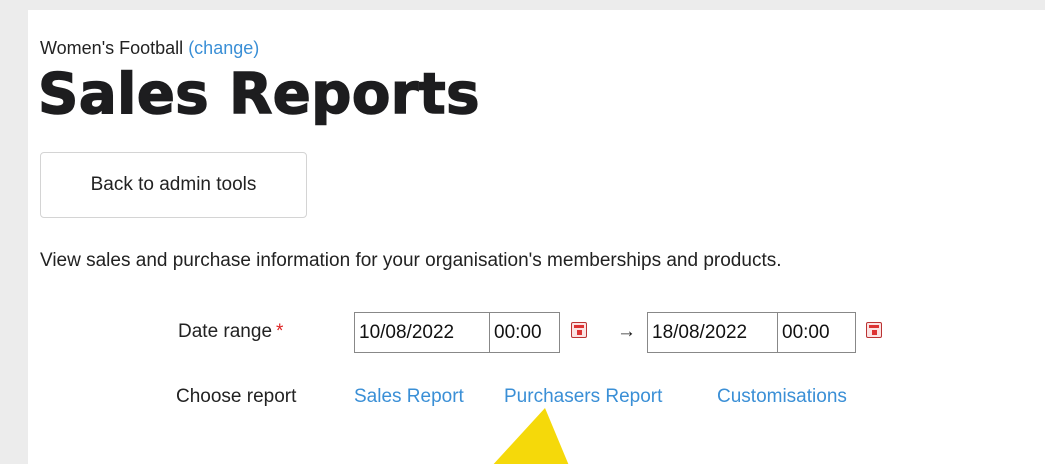 The height and width of the screenshot is (464, 1045). I want to click on annotation-arrow-shape, so click(531, 436).